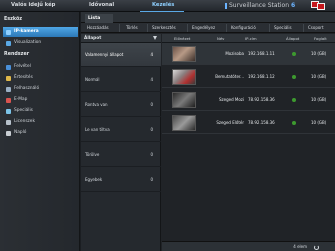 Image resolution: width=335 pixels, height=251 pixels. Describe the element at coordinates (8, 133) in the screenshot. I see `log-icon` at that location.